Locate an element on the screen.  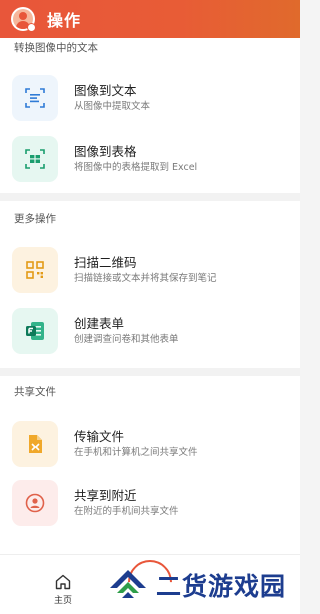
watermark-text: 二货游戏园 is located at coordinates (221, 586).